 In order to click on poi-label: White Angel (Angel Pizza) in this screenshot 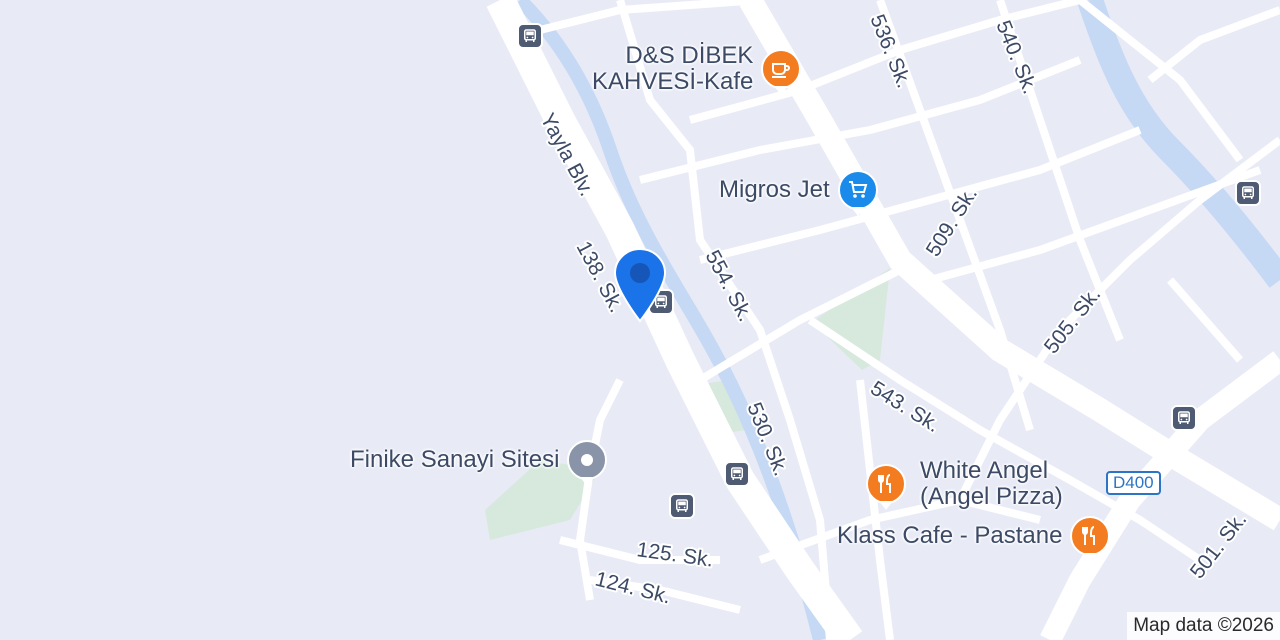, I will do `click(991, 484)`.